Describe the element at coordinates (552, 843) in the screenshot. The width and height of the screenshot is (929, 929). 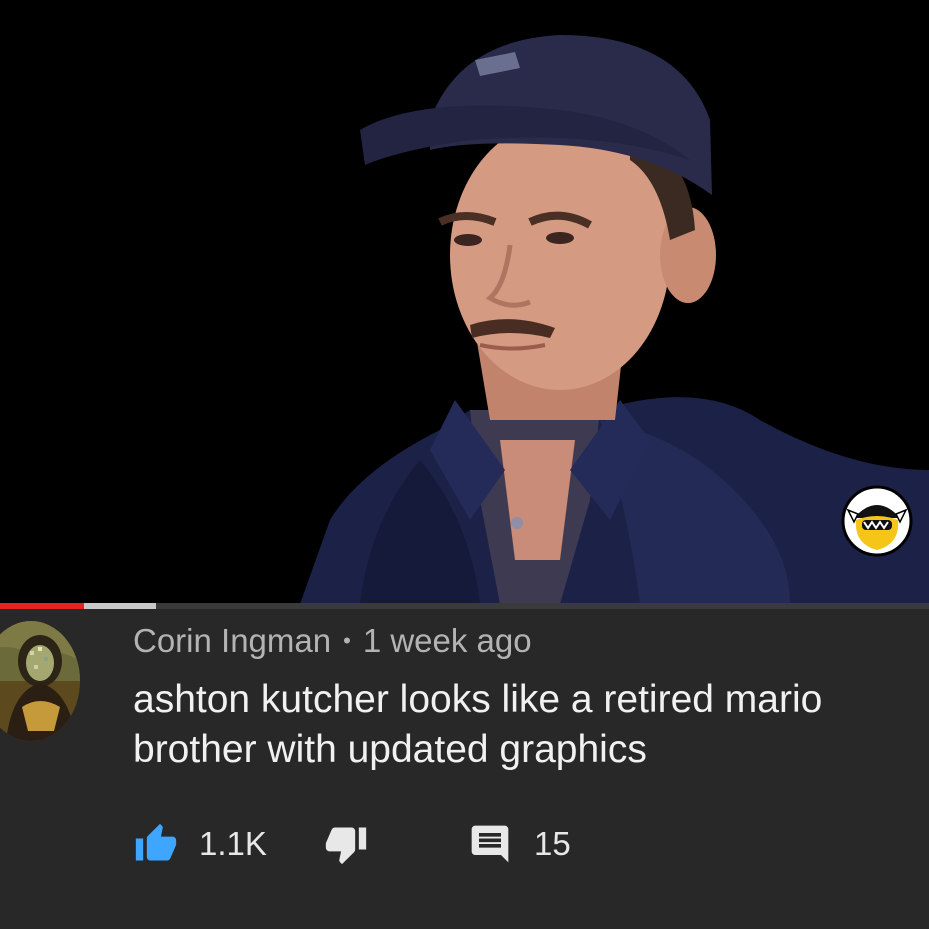
I see `reply-count: 15` at that location.